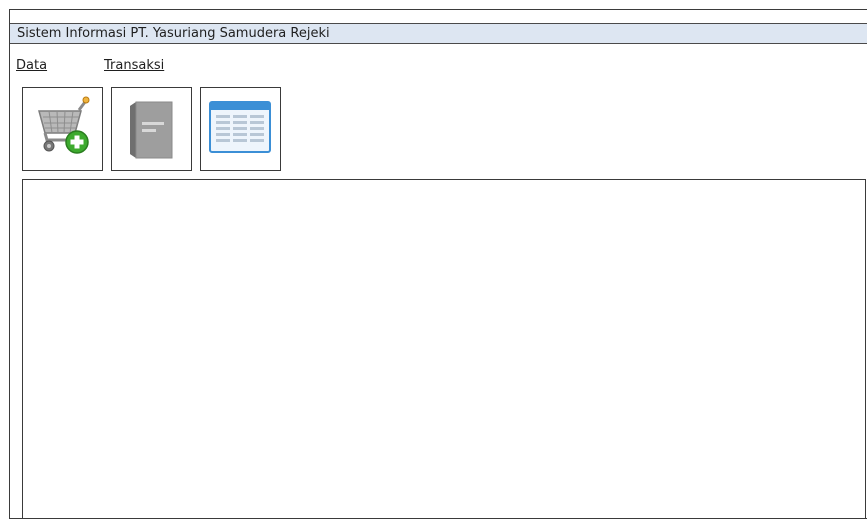 The width and height of the screenshot is (867, 519). I want to click on cart-add-icon, so click(64, 125).